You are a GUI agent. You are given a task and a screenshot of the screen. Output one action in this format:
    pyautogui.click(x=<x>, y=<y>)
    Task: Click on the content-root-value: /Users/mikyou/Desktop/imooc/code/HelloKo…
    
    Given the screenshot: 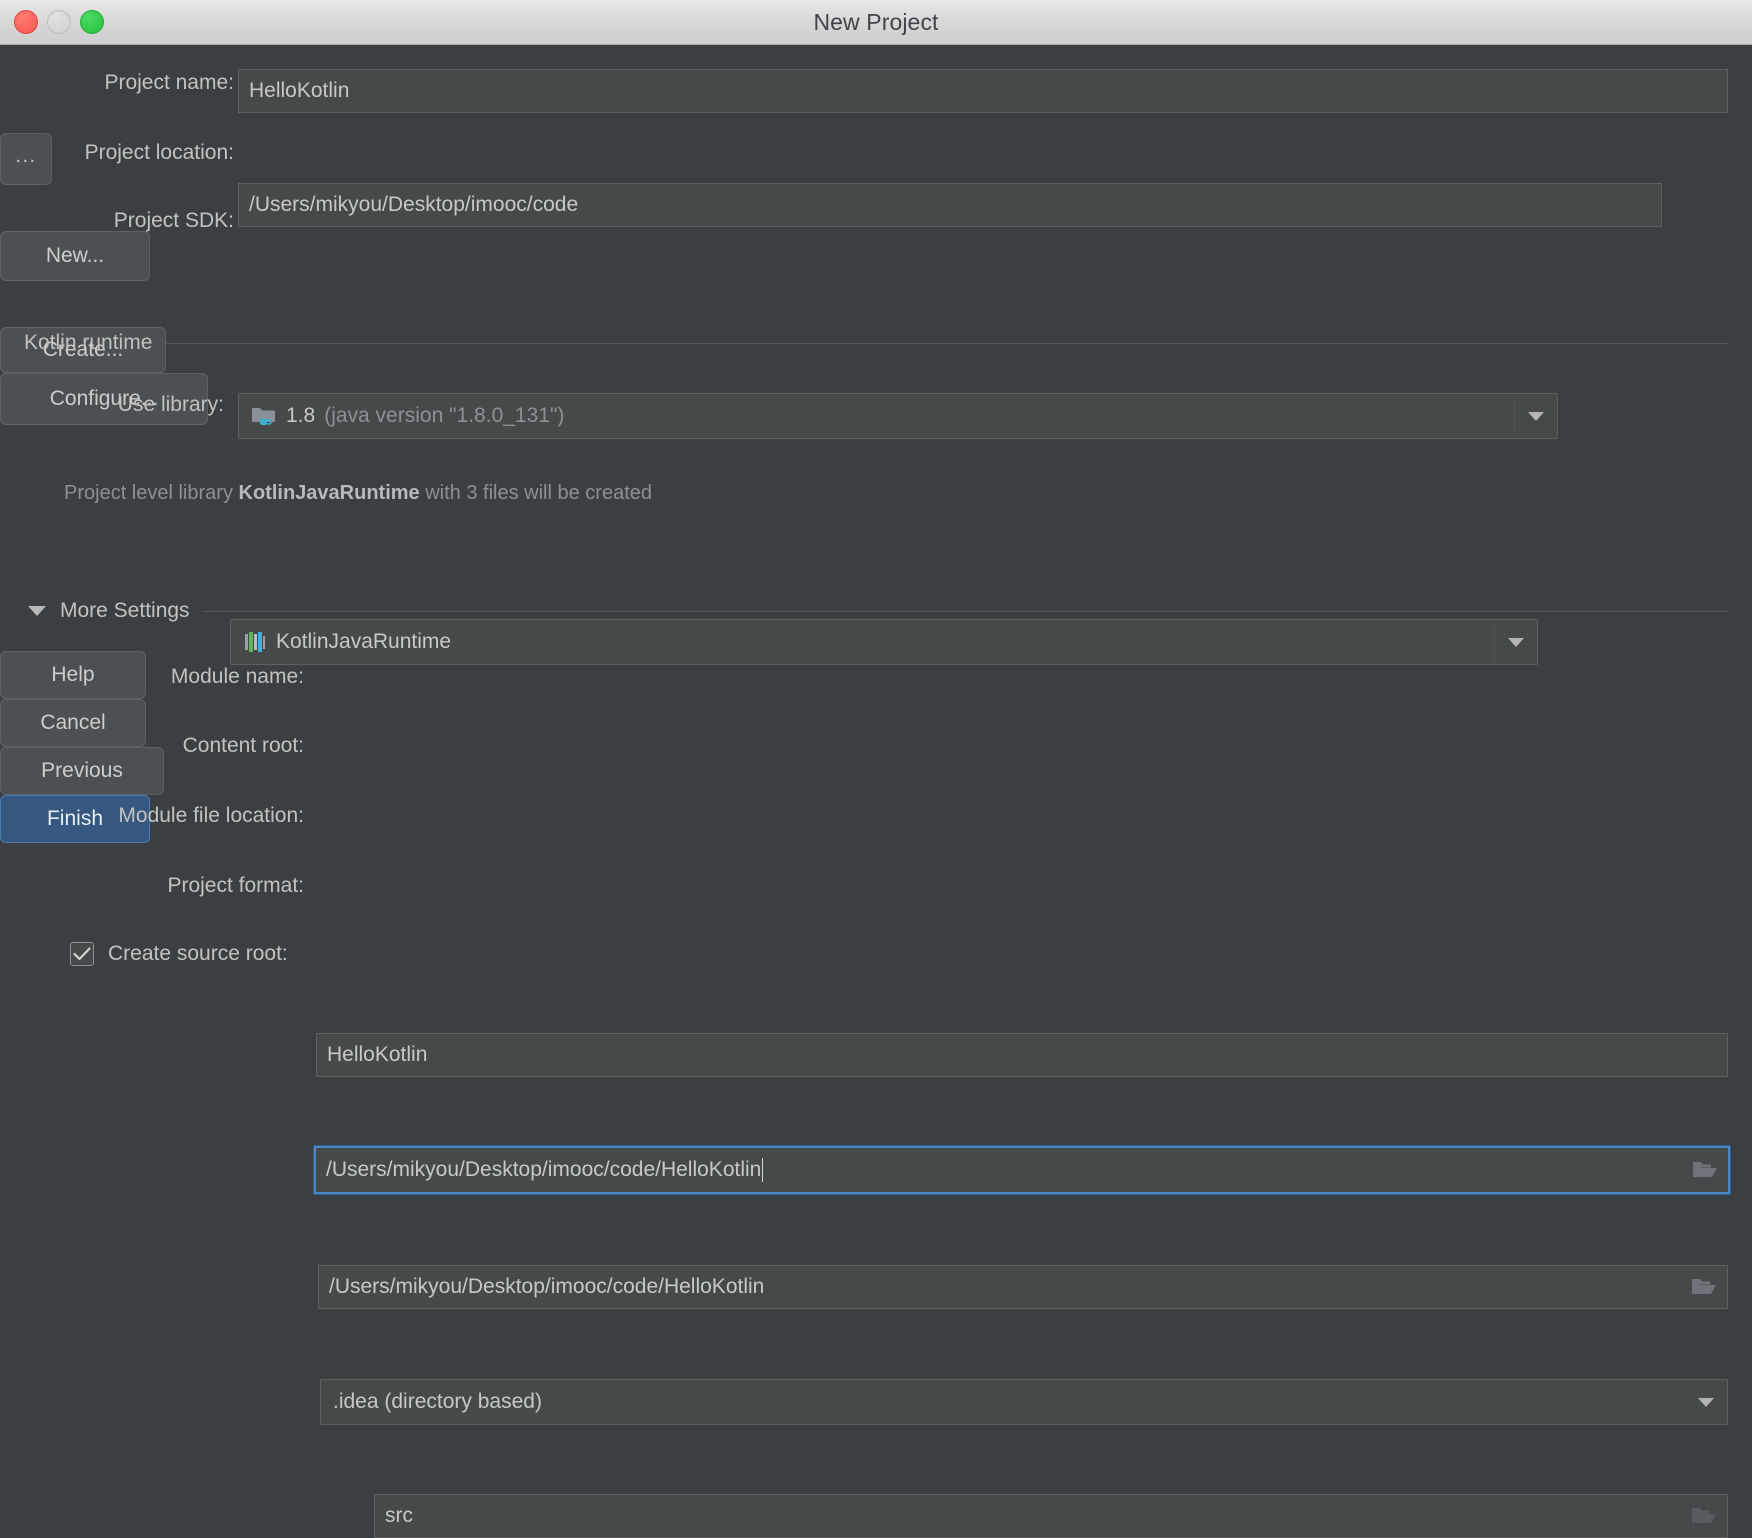 What is the action you would take?
    pyautogui.click(x=544, y=1169)
    